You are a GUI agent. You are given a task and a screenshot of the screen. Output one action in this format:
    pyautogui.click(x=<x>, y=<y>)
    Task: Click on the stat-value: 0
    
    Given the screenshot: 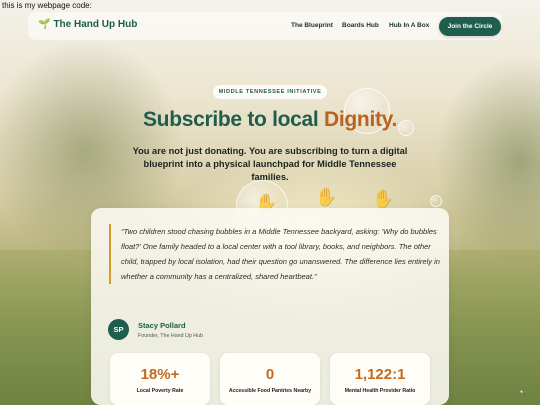 What is the action you would take?
    pyautogui.click(x=270, y=374)
    